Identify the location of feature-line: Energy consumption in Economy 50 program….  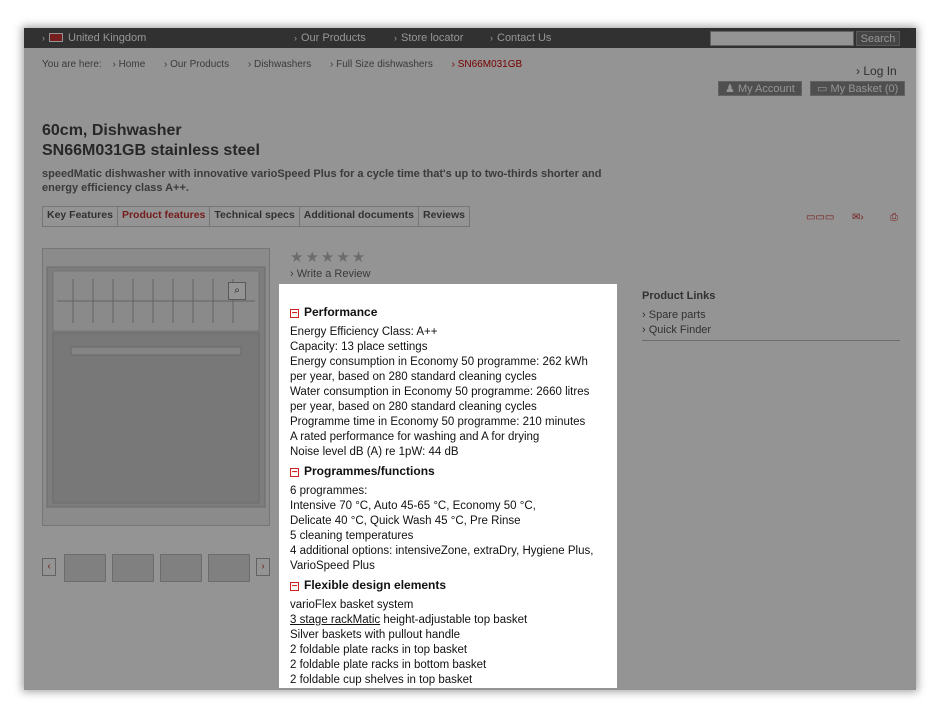
(439, 362).